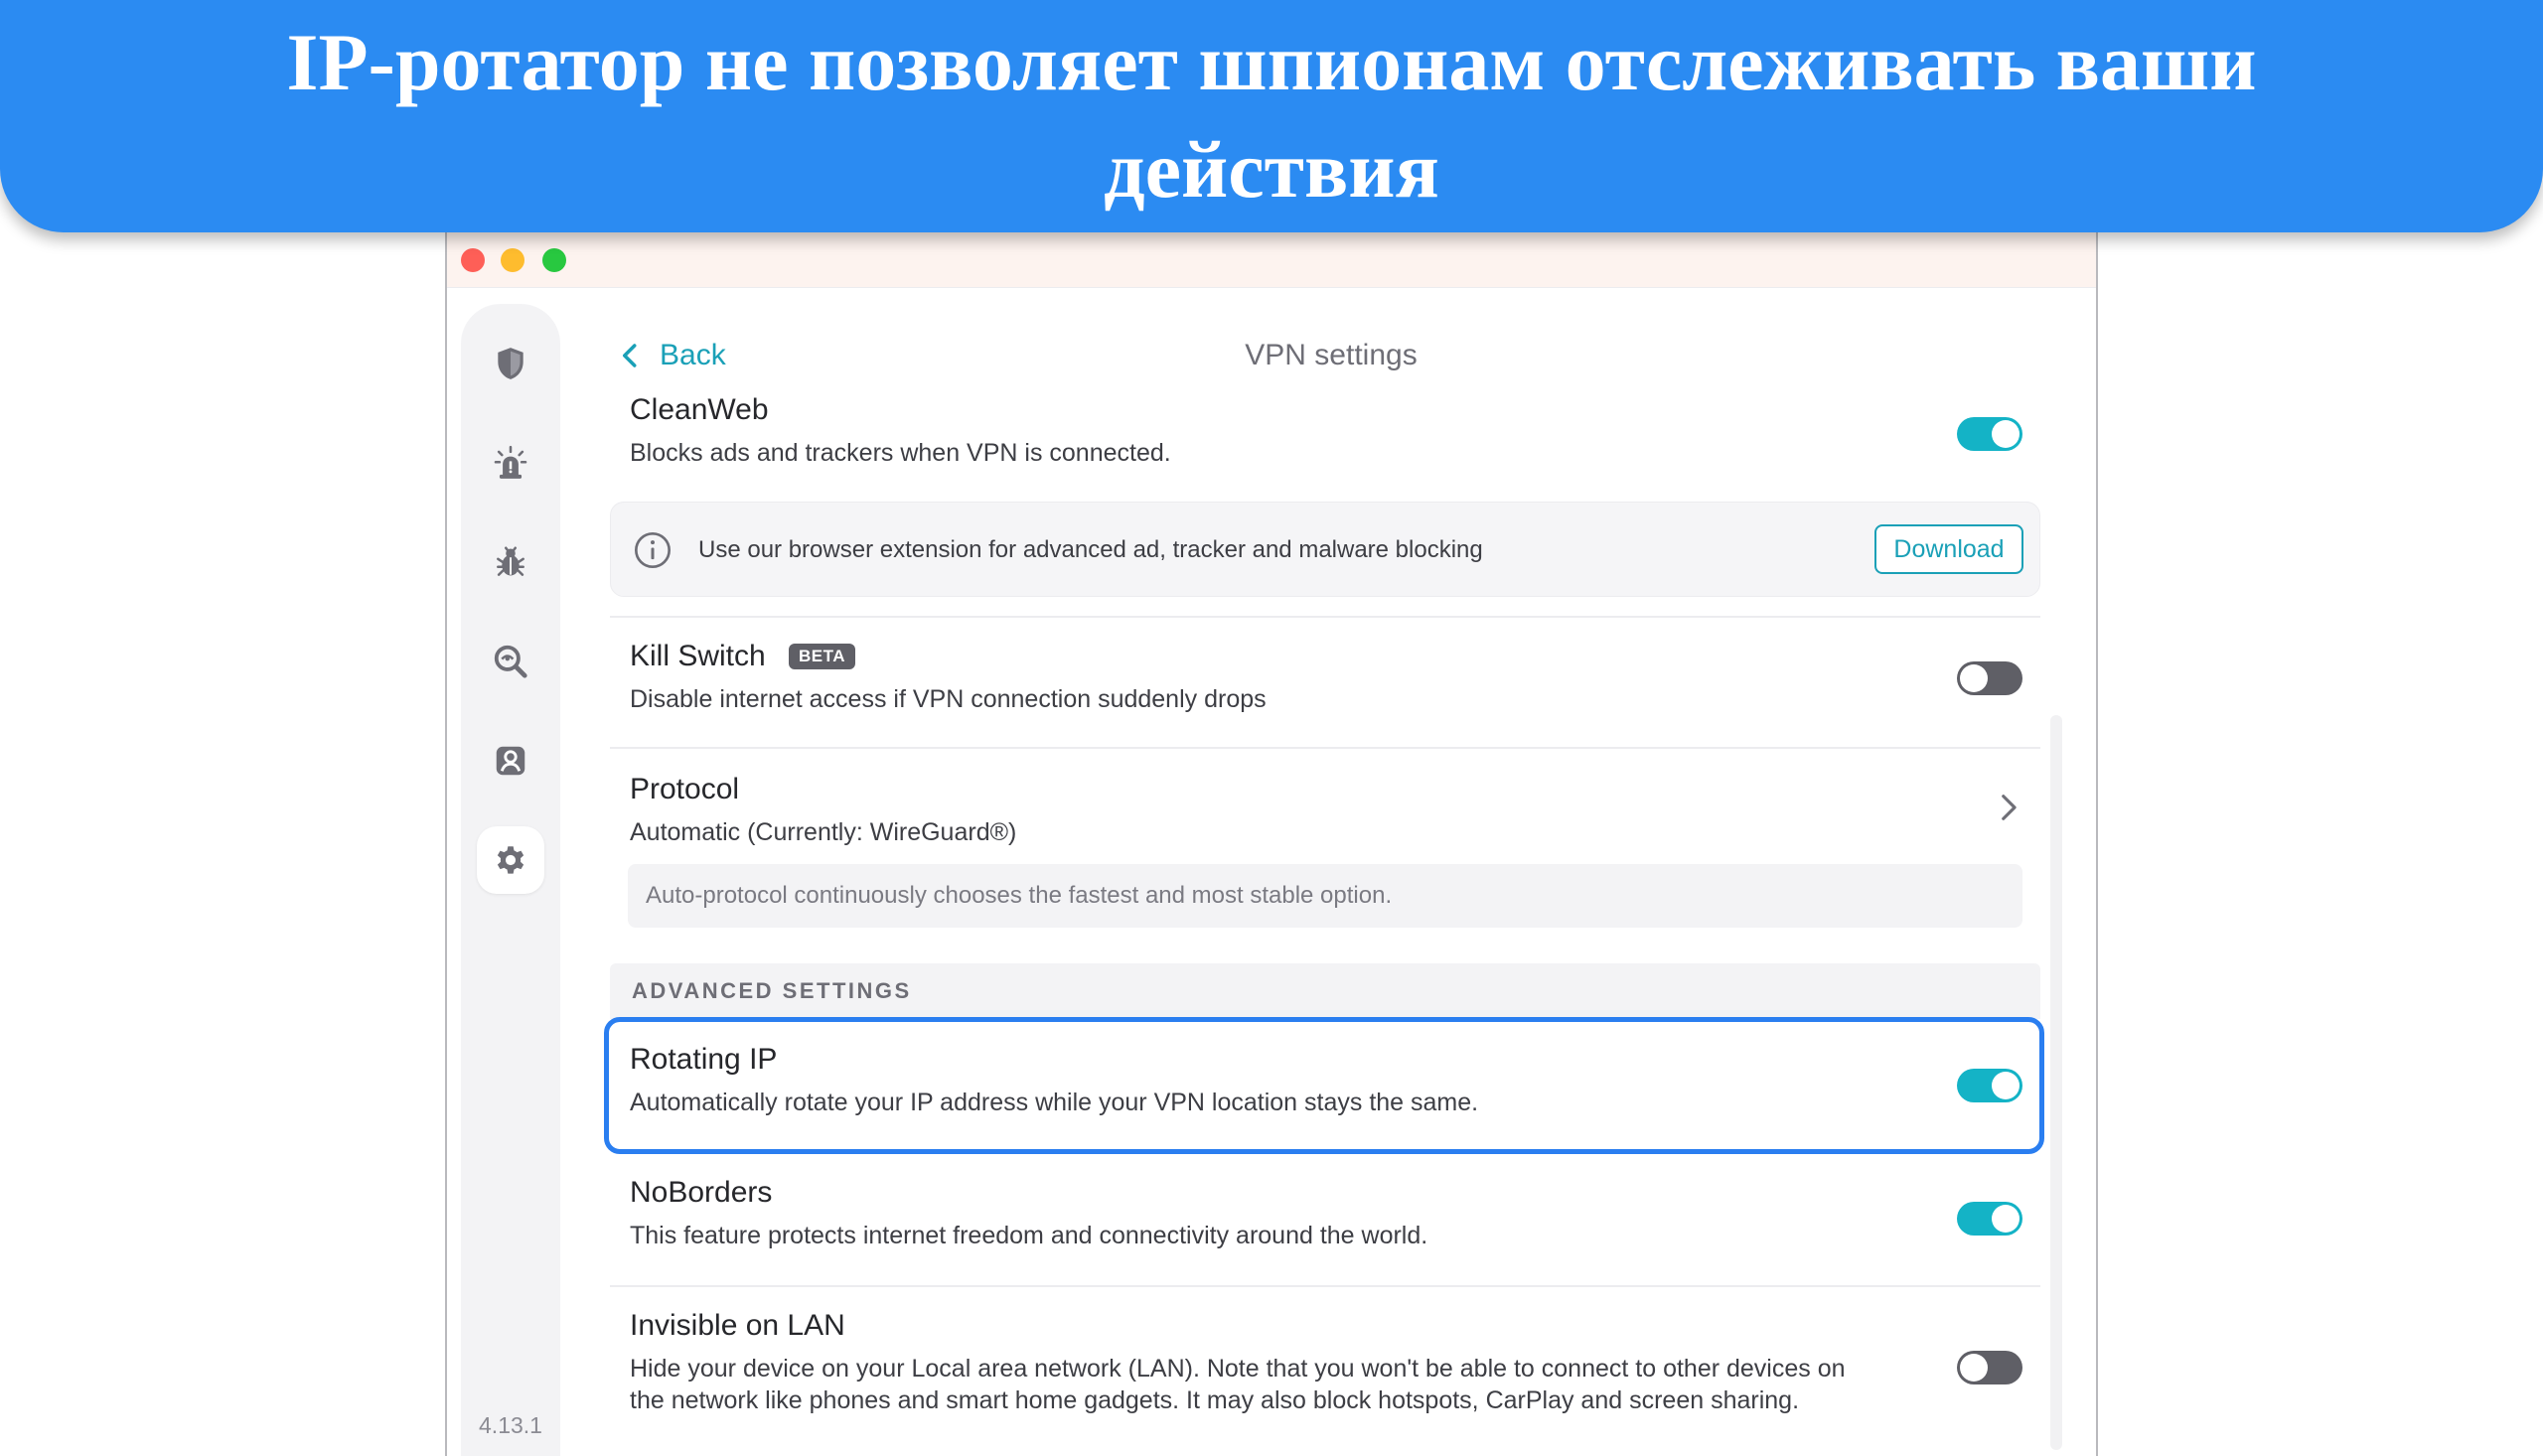 The width and height of the screenshot is (2543, 1456). Describe the element at coordinates (698, 656) in the screenshot. I see `kill-switch-title: Kill Switch` at that location.